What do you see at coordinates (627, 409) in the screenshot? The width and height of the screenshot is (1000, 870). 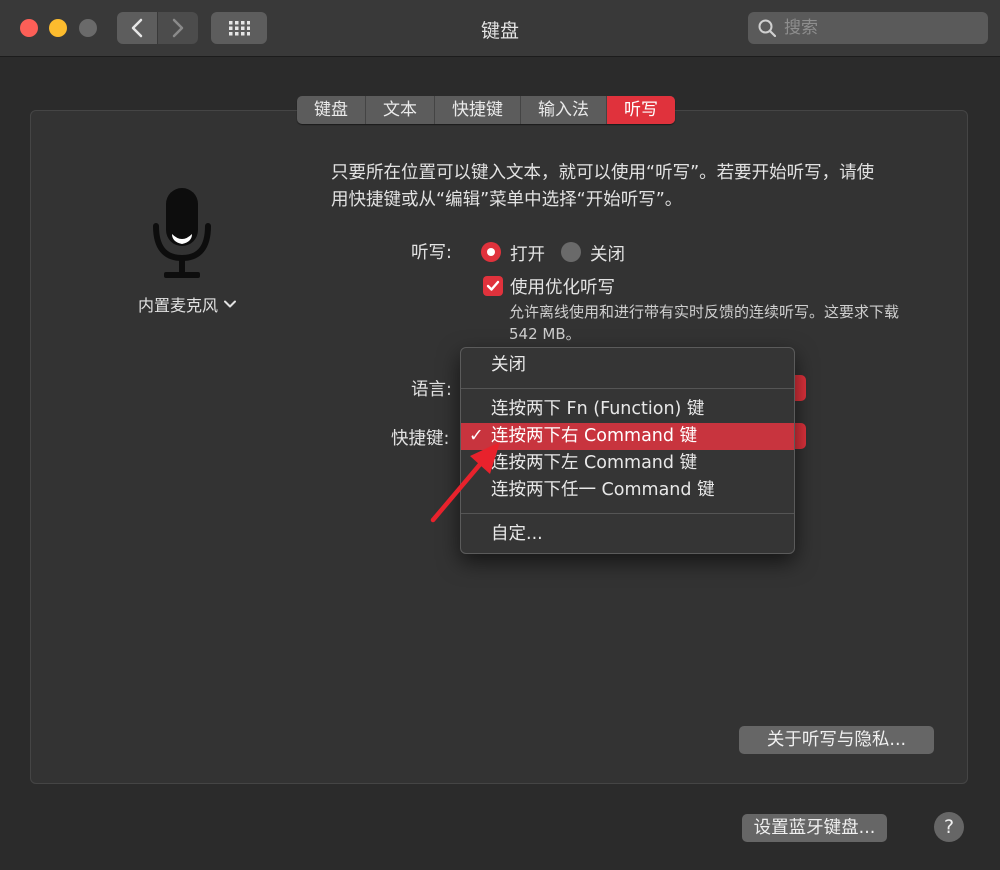 I see `menu-item-fn-key: 连按两下 Fn (Function) 键` at bounding box center [627, 409].